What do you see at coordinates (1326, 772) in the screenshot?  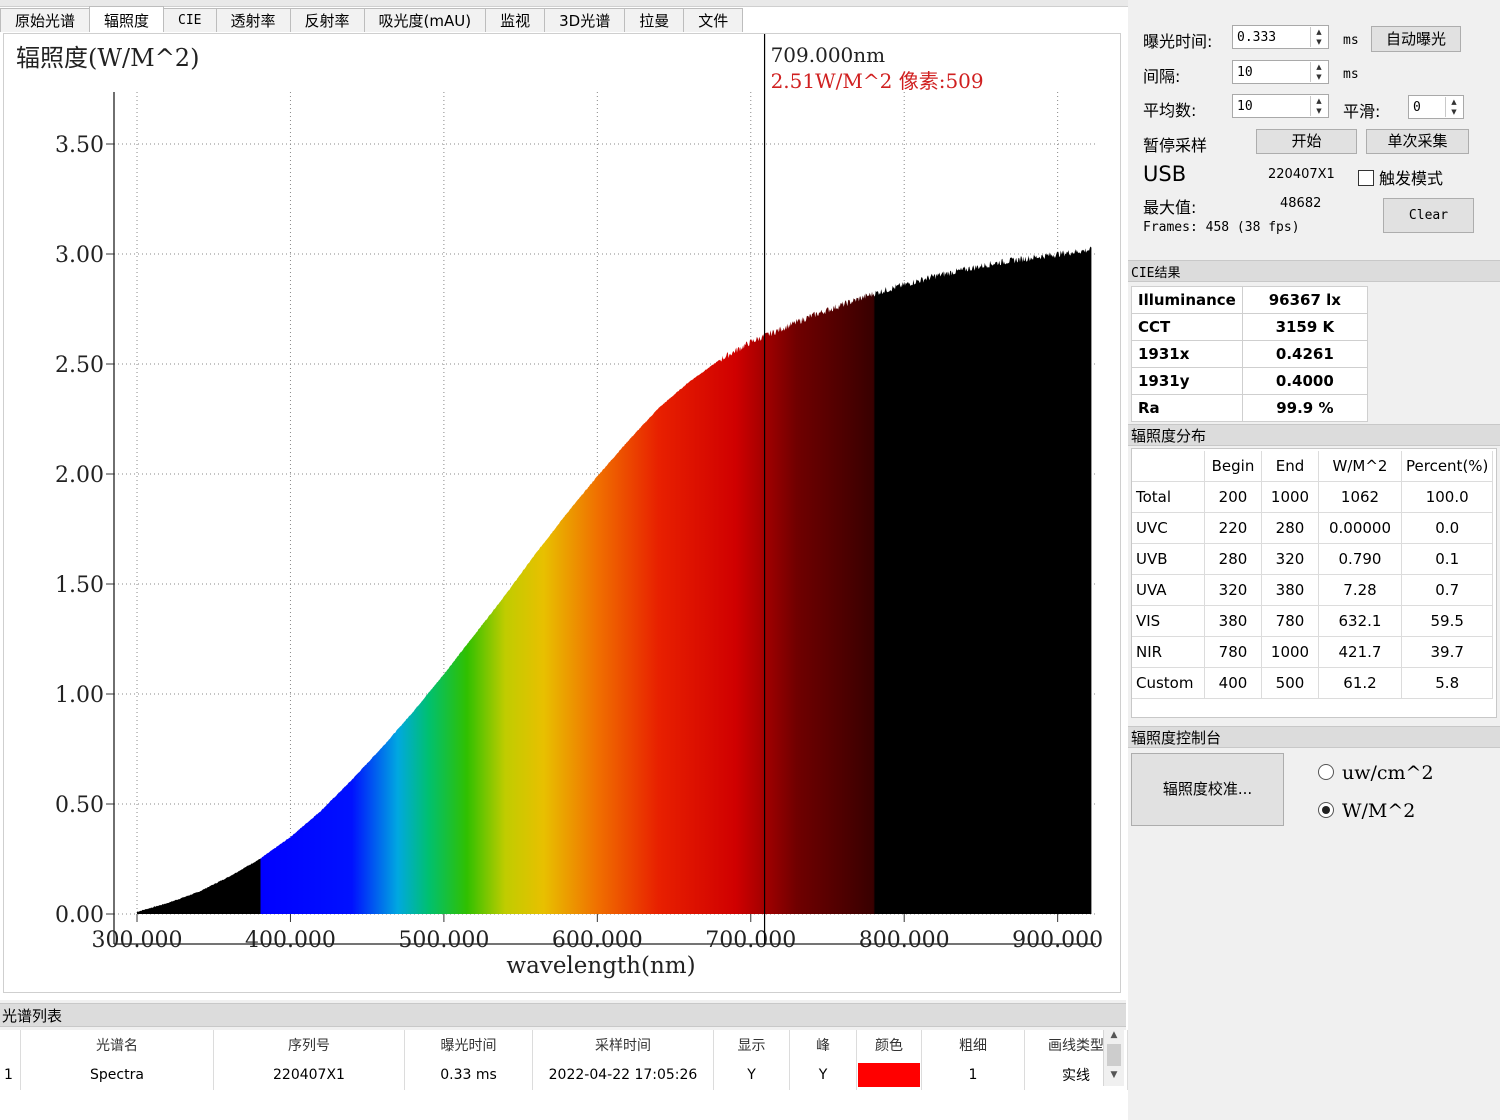 I see `radio-icon` at bounding box center [1326, 772].